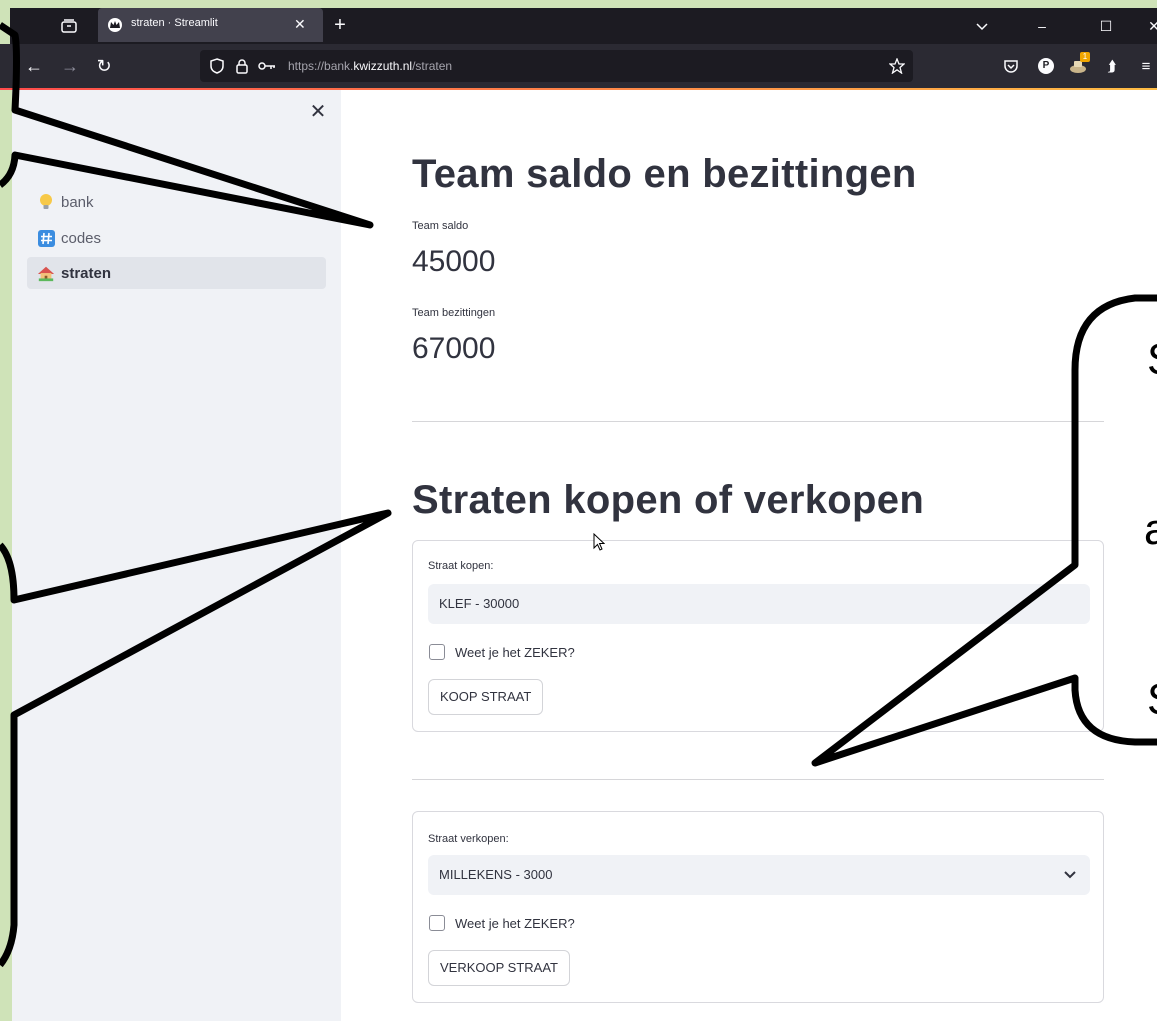 The width and height of the screenshot is (1157, 1021). What do you see at coordinates (1150, 529) in the screenshot?
I see `bubble-letter: a` at bounding box center [1150, 529].